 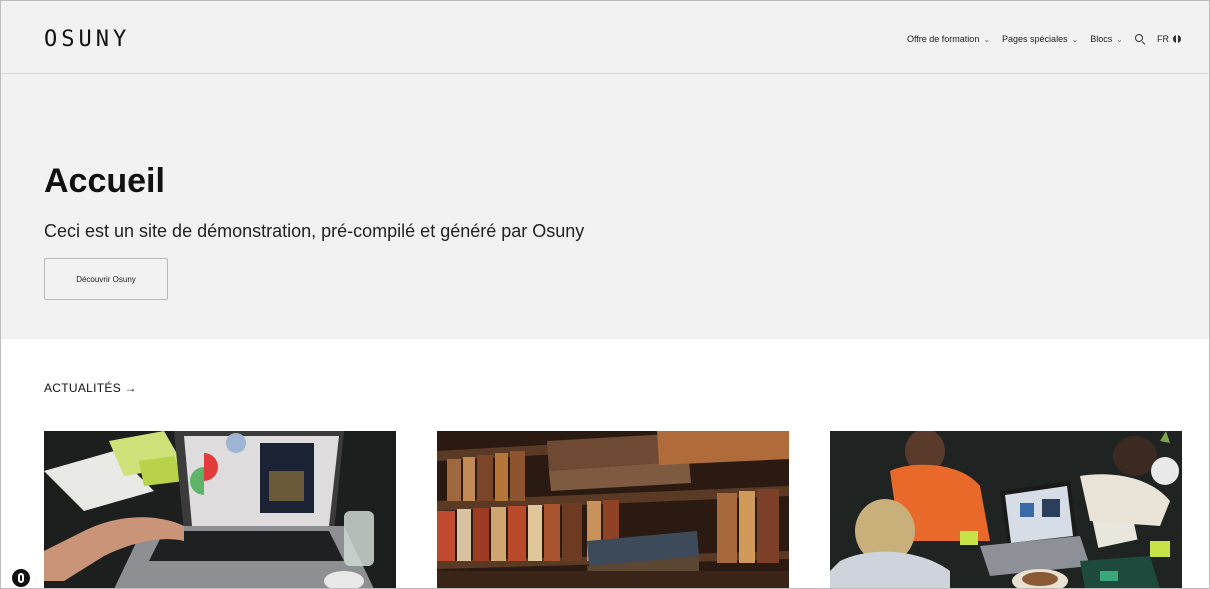 What do you see at coordinates (1163, 39) in the screenshot?
I see `language-label: FR` at bounding box center [1163, 39].